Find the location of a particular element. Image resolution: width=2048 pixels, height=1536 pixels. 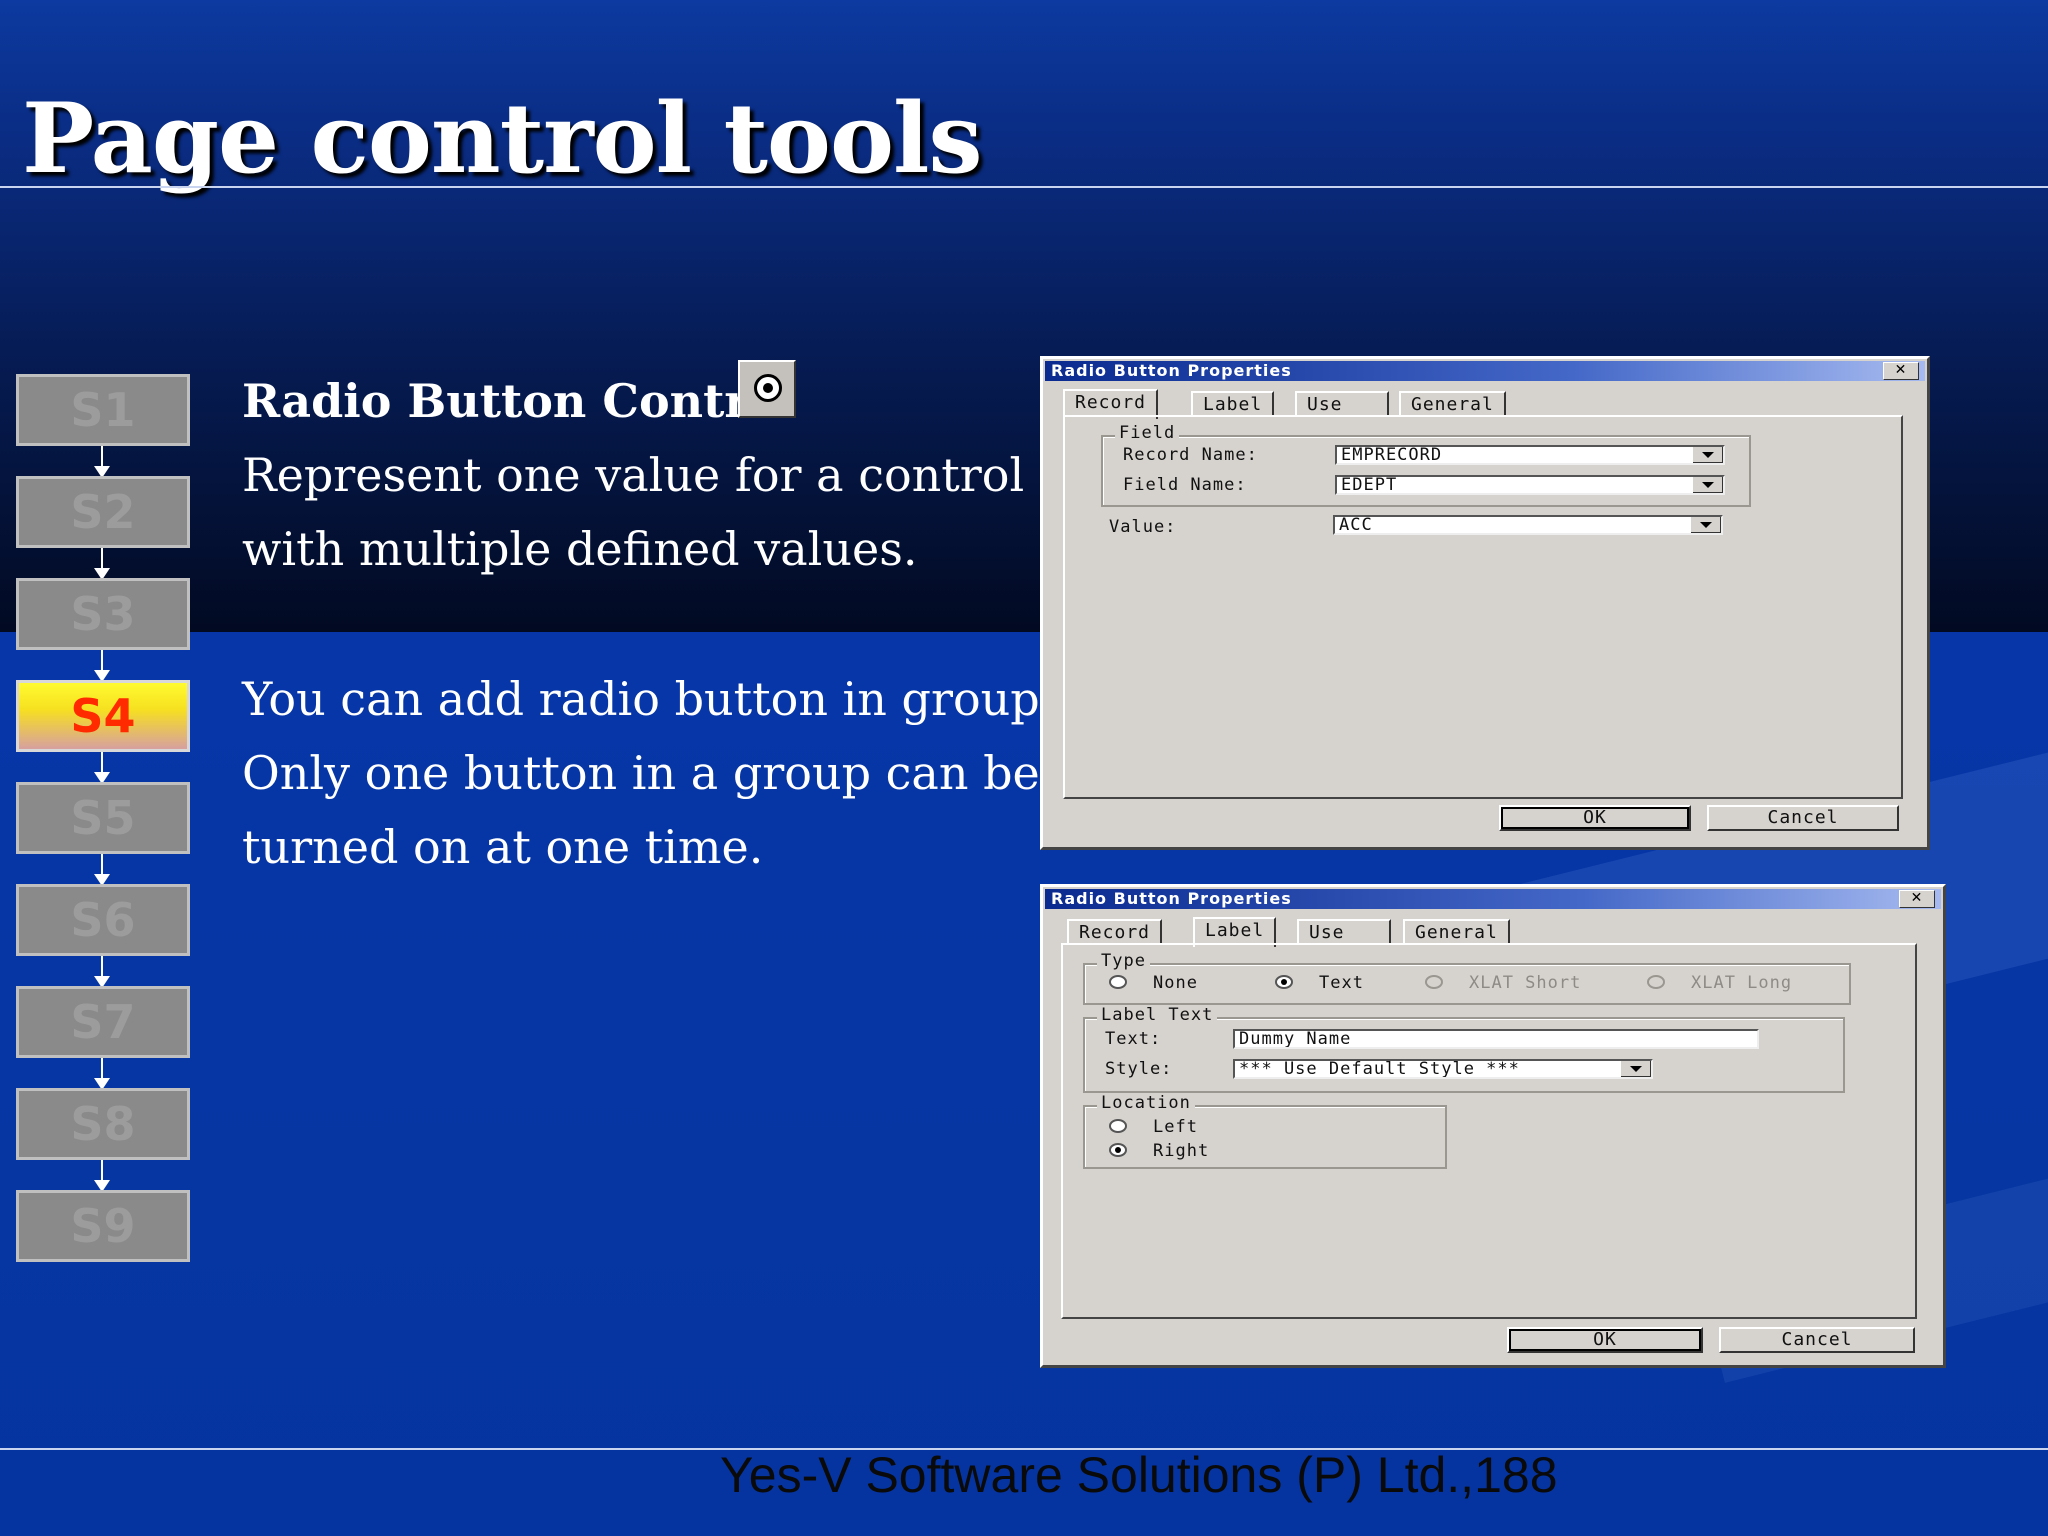

radio-button-icon is located at coordinates (767, 389).